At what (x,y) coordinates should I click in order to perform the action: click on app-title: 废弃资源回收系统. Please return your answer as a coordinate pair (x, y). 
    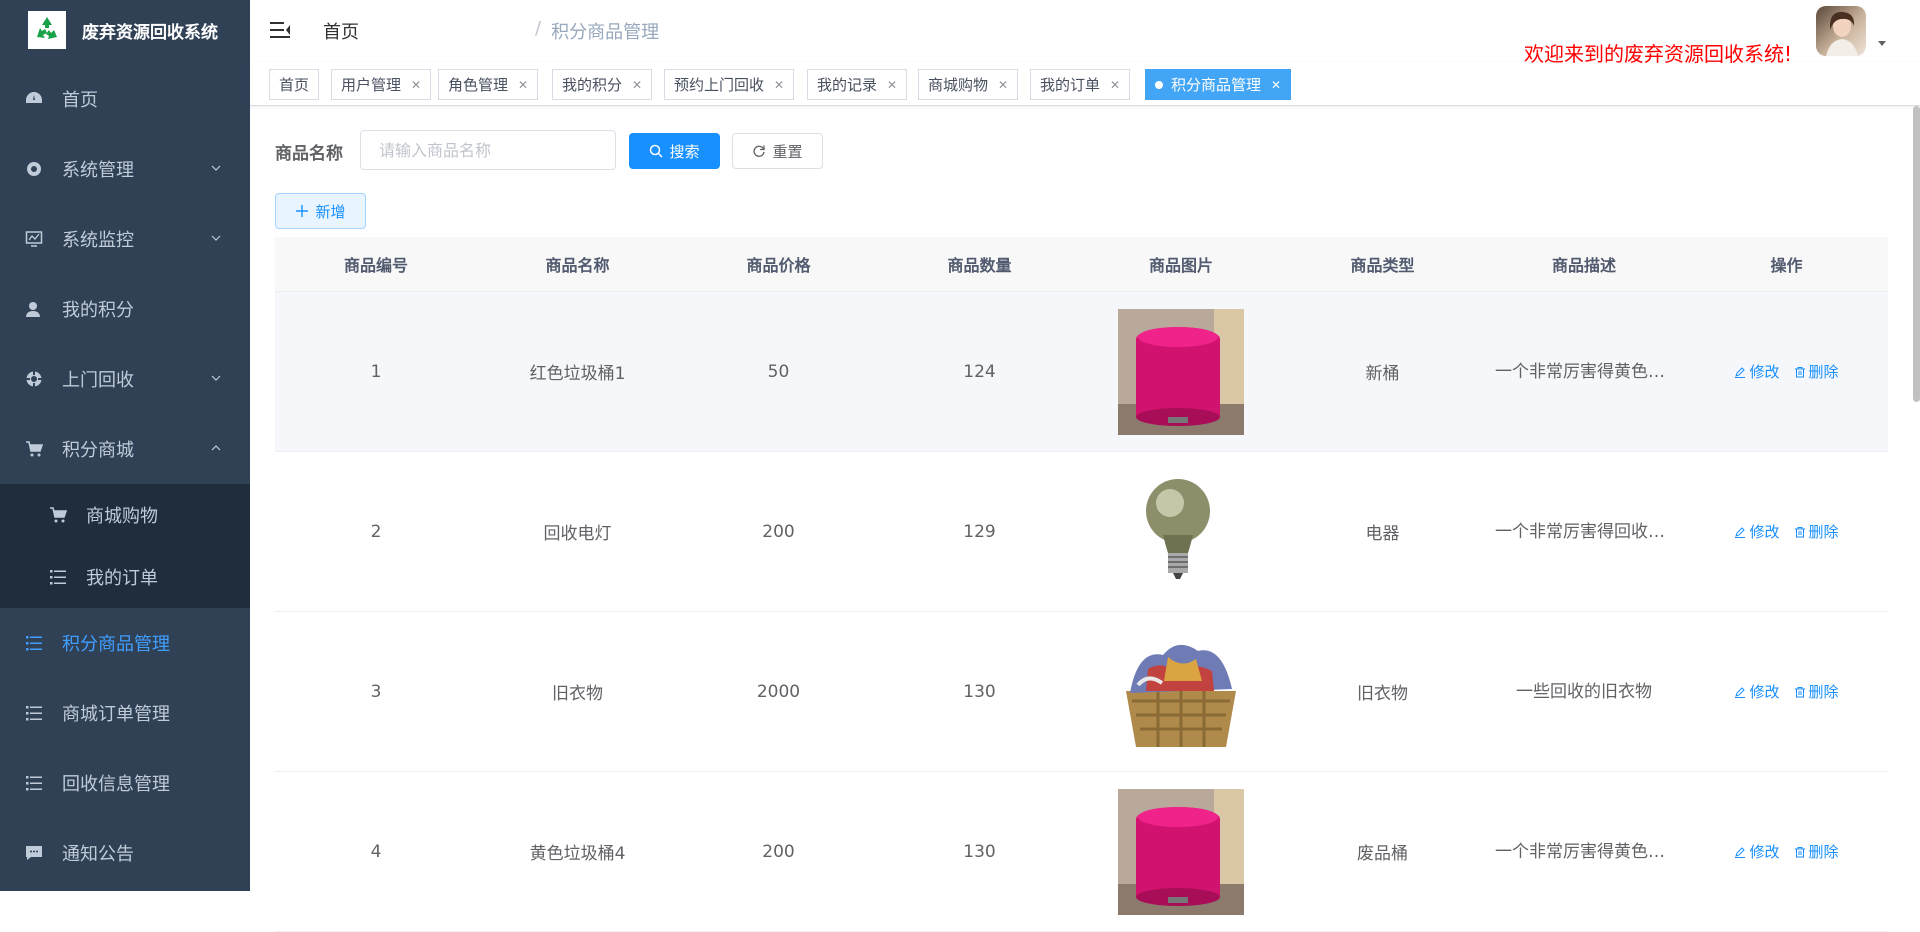
    Looking at the image, I should click on (150, 32).